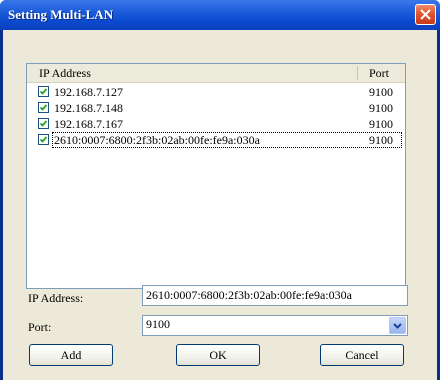  Describe the element at coordinates (56, 298) in the screenshot. I see `ip-address-label: IP Address:` at that location.